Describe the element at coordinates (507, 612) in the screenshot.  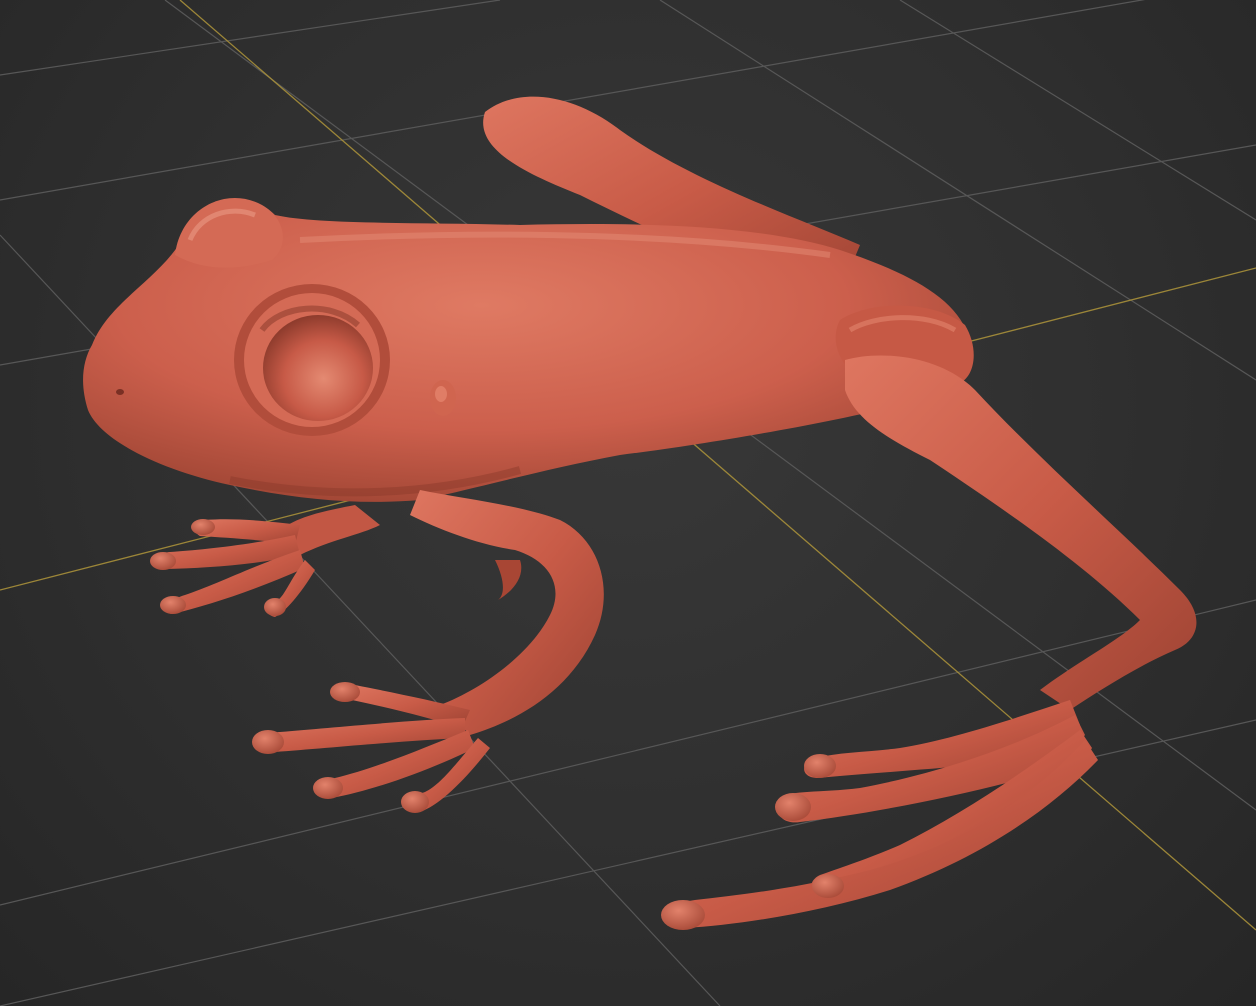
I see `near-front-arm` at that location.